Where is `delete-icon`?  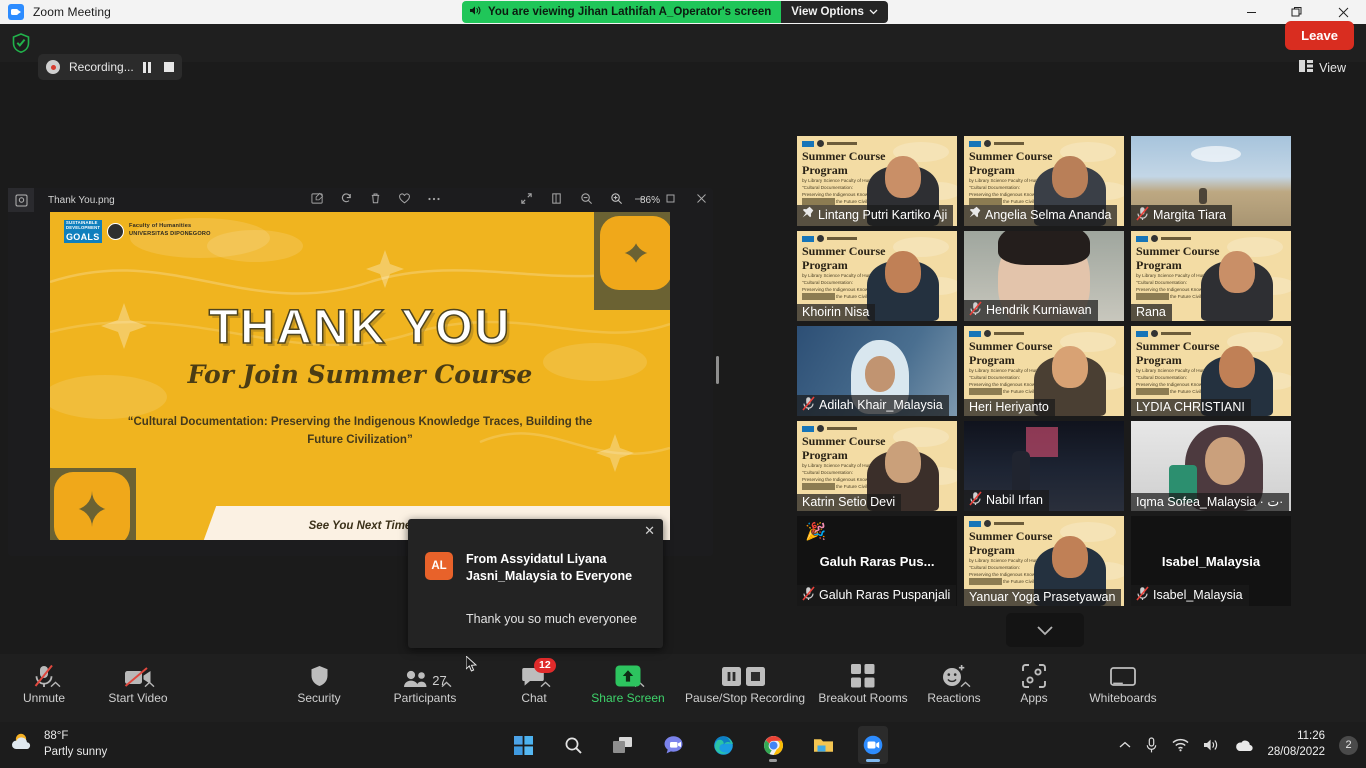 delete-icon is located at coordinates (375, 200).